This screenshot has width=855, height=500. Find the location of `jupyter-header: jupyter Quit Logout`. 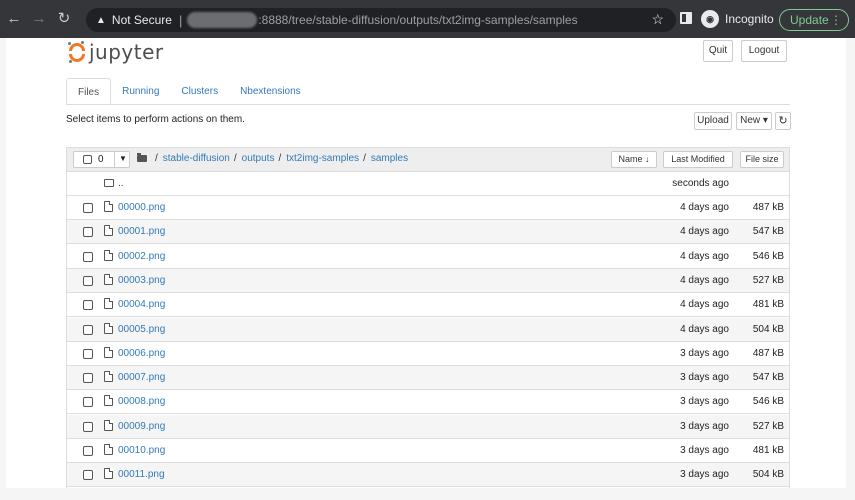

jupyter-header: jupyter Quit Logout is located at coordinates (426, 53).